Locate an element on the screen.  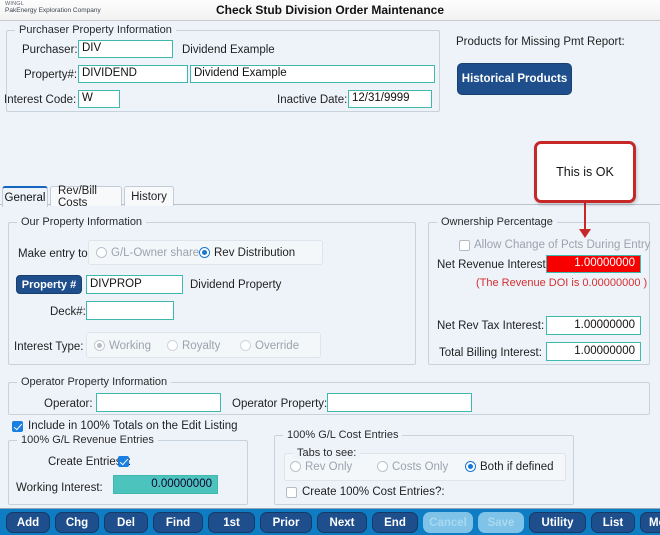
allow-change-pcts-label: Allow Change of Pcts During Entry is located at coordinates (562, 245).